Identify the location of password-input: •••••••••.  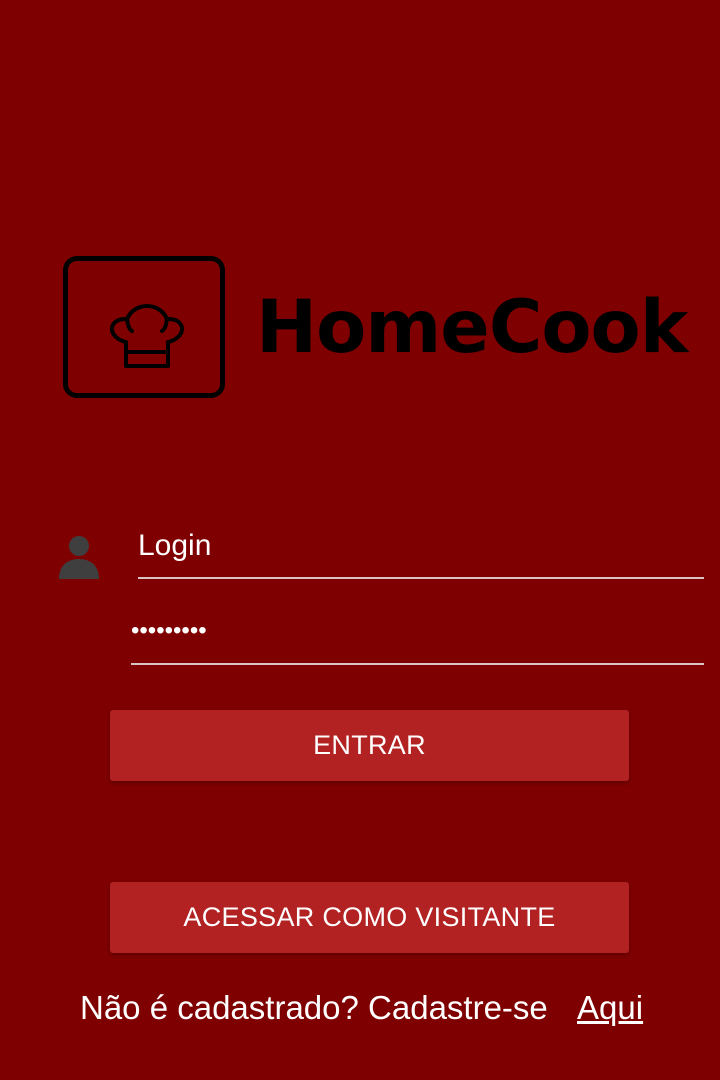
(417, 634).